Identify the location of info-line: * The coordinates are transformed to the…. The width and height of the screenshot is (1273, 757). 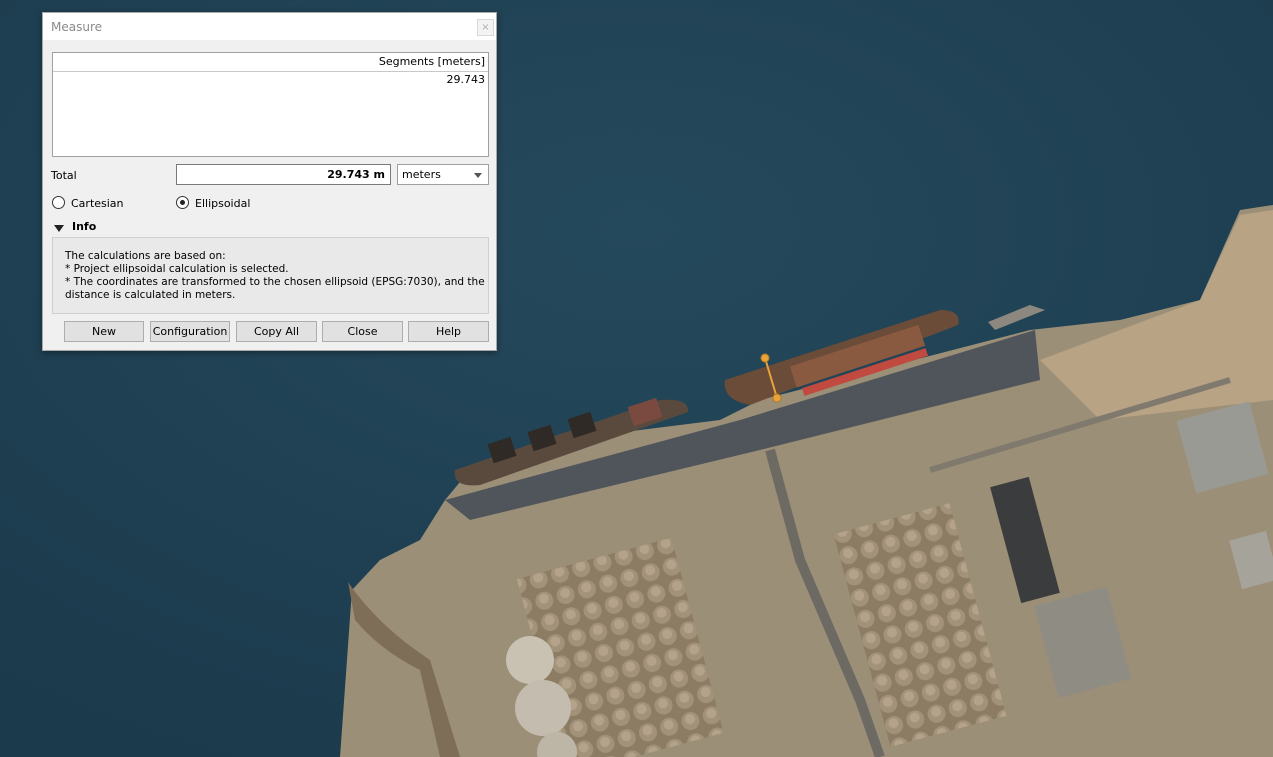
(275, 282).